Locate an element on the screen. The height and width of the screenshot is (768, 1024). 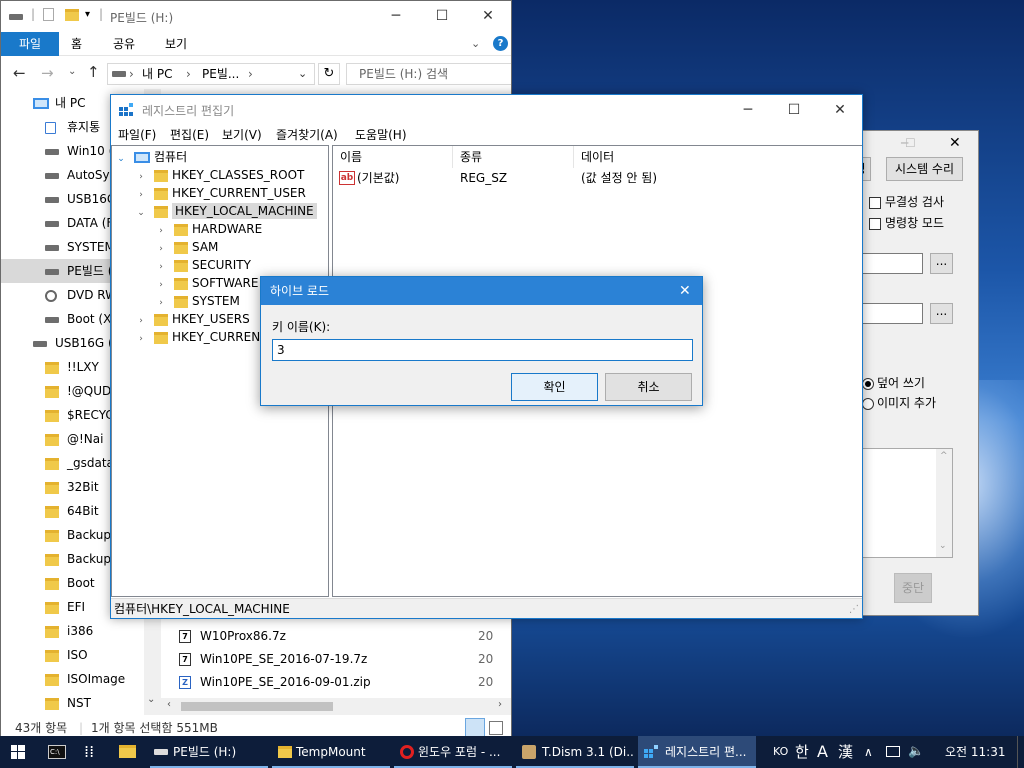
recent-locations-icon: ⌄ is located at coordinates (72, 71).